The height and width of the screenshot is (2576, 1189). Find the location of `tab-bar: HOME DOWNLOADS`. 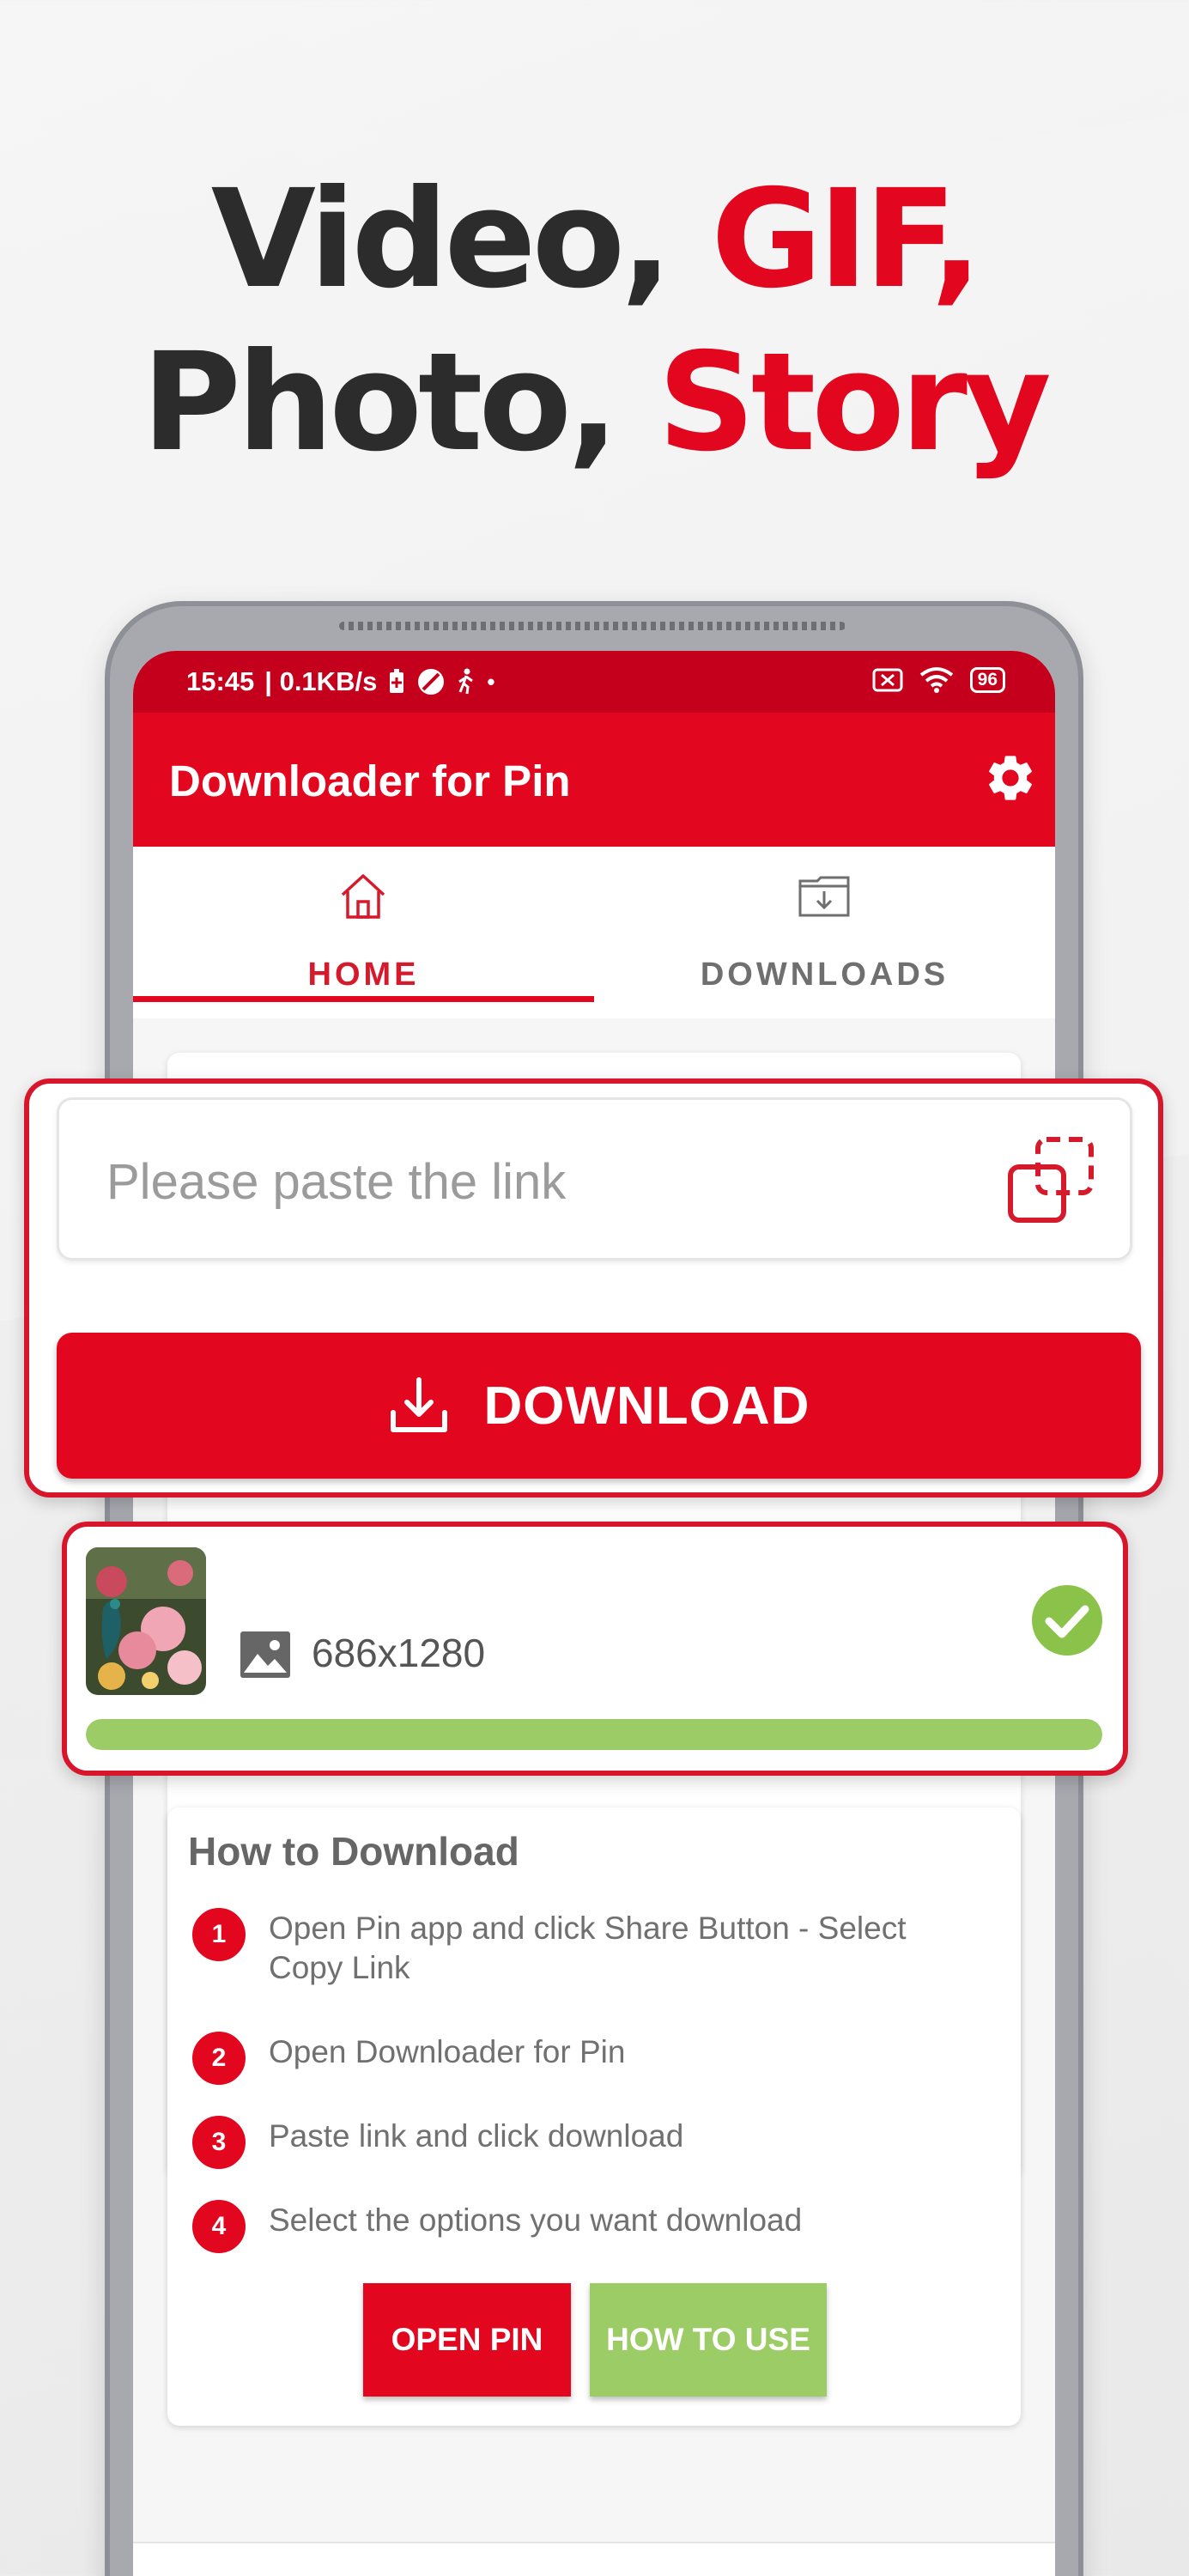

tab-bar: HOME DOWNLOADS is located at coordinates (594, 932).